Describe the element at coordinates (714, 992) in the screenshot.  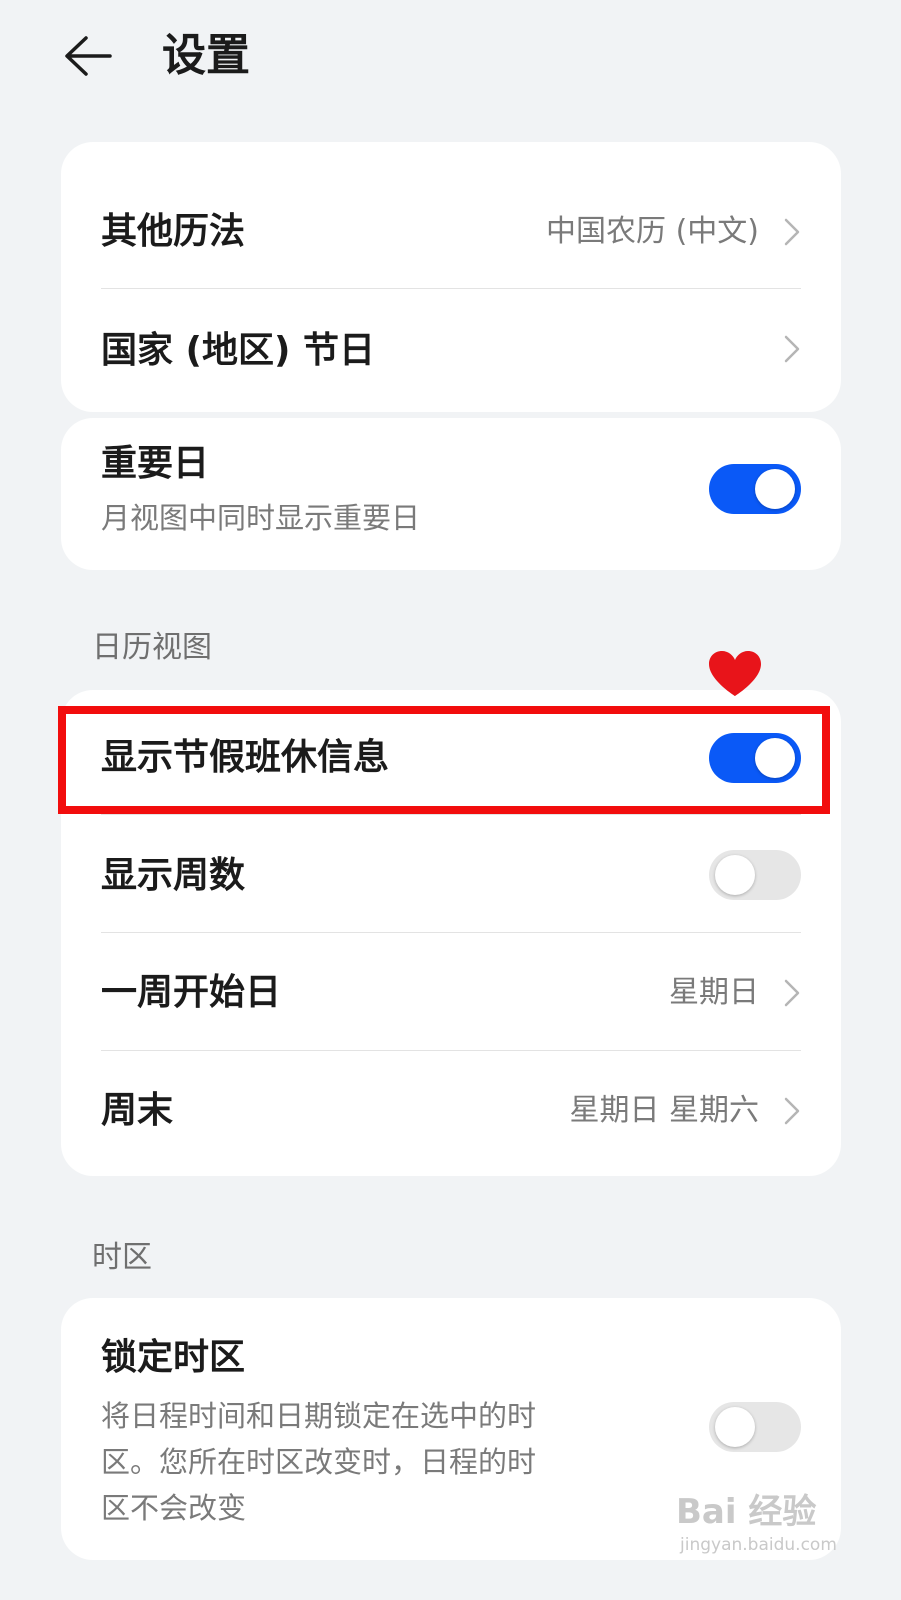
I see `week-start-value: 星期日` at that location.